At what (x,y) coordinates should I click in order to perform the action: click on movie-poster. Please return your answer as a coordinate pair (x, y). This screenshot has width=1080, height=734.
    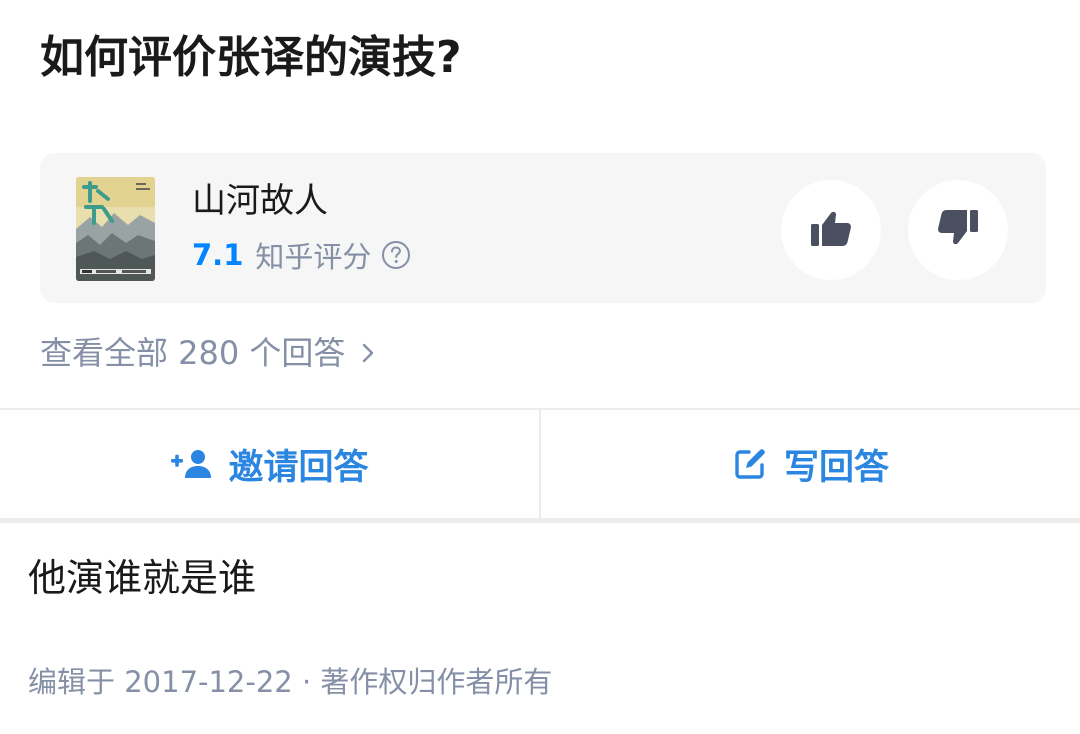
    Looking at the image, I should click on (115, 229).